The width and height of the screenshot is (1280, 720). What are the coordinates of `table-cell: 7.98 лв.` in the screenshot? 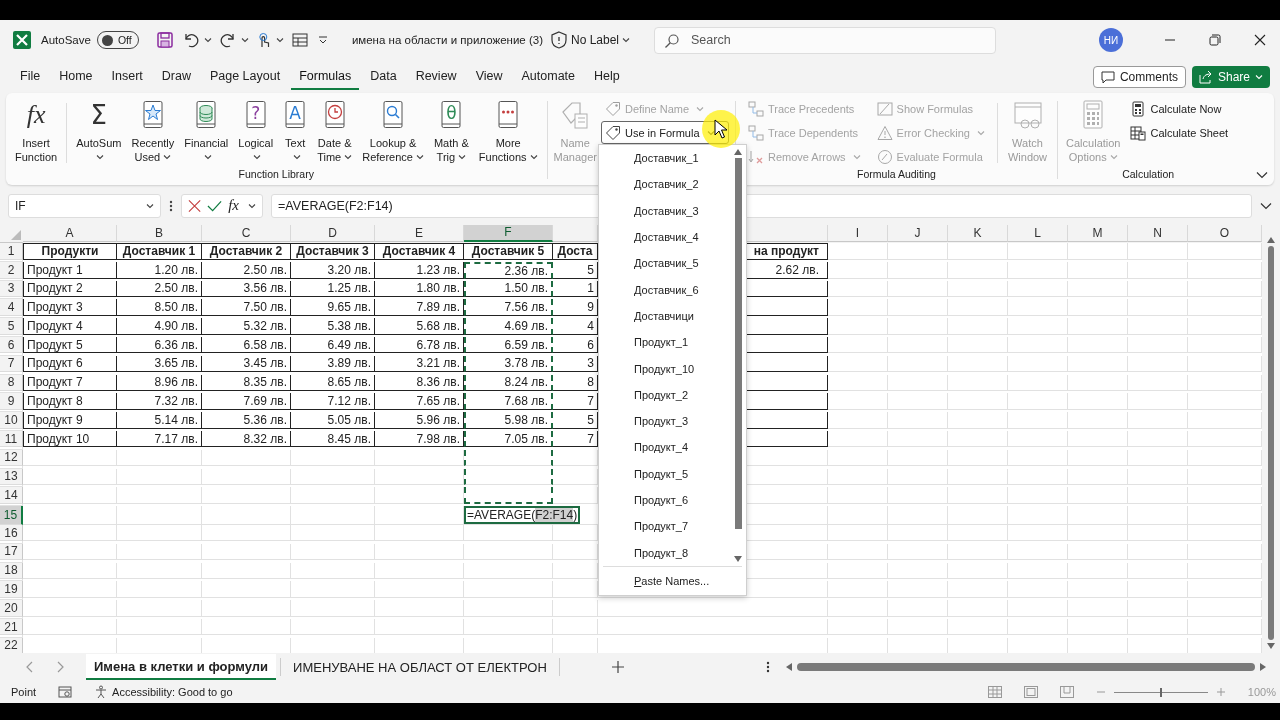 It's located at (419, 439).